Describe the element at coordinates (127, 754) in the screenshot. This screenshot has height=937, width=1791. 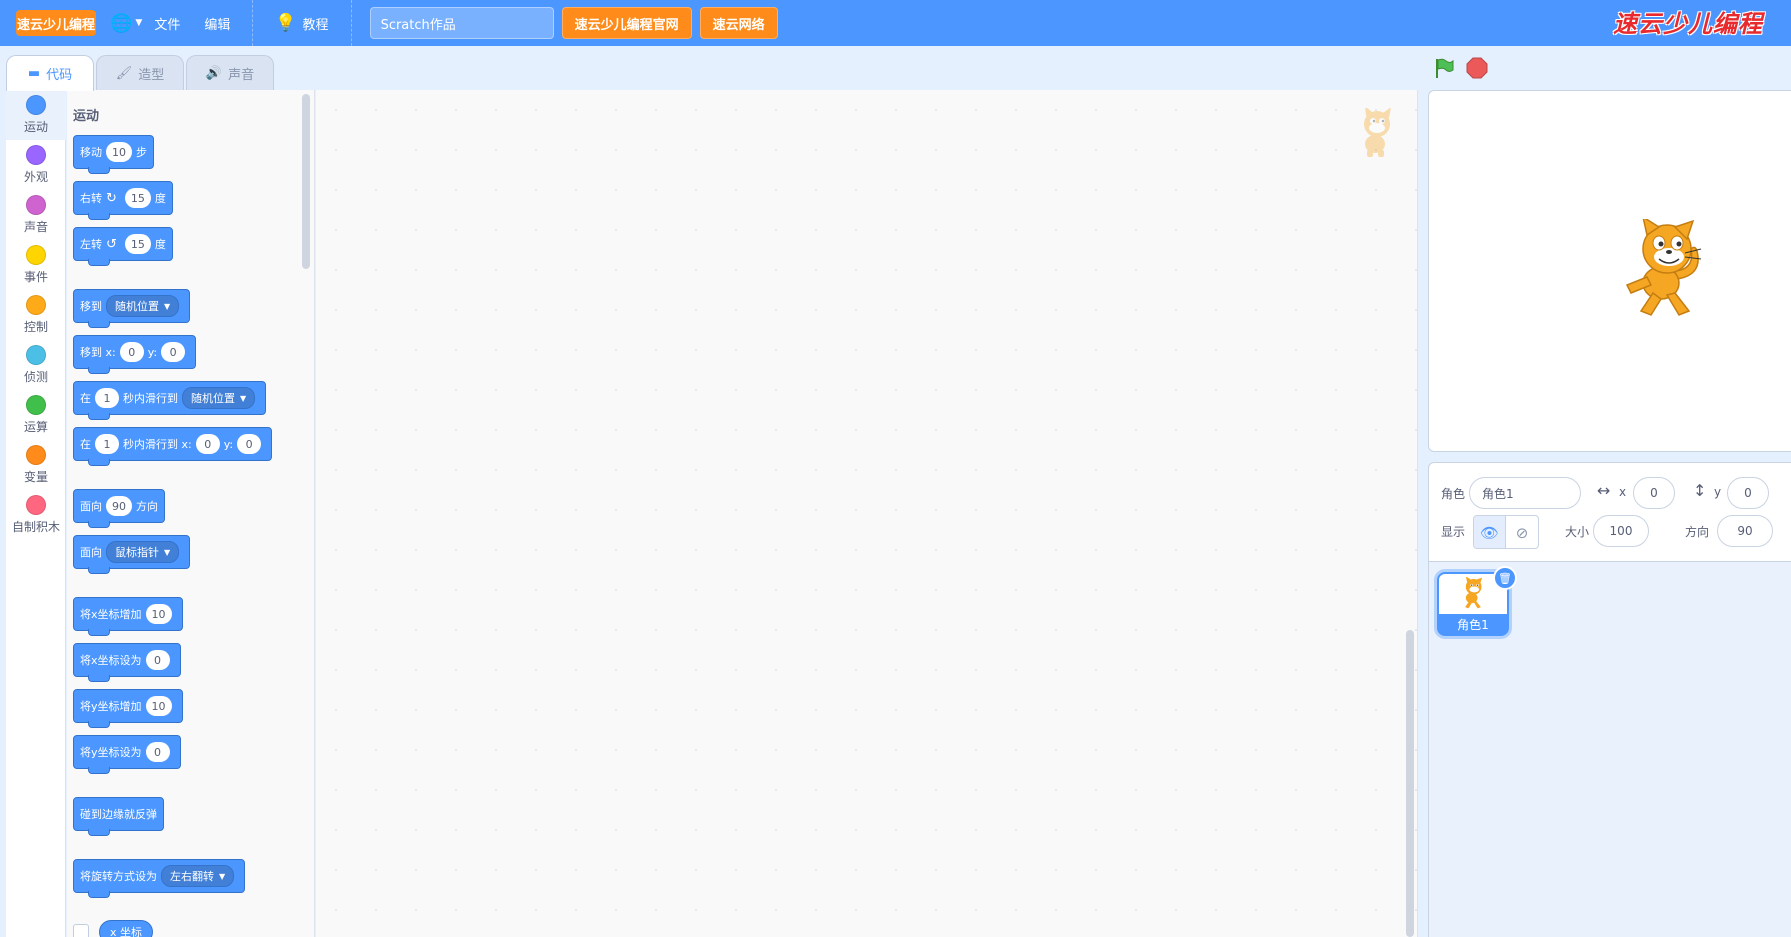
I see `set-y-block: 将y坐标设为 0` at that location.